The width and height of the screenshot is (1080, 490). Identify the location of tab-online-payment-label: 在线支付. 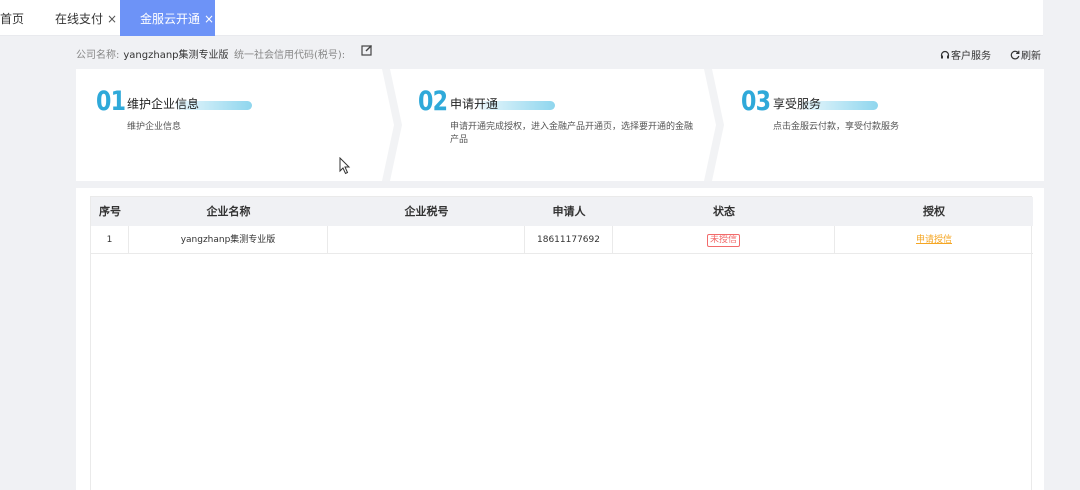
(79, 19).